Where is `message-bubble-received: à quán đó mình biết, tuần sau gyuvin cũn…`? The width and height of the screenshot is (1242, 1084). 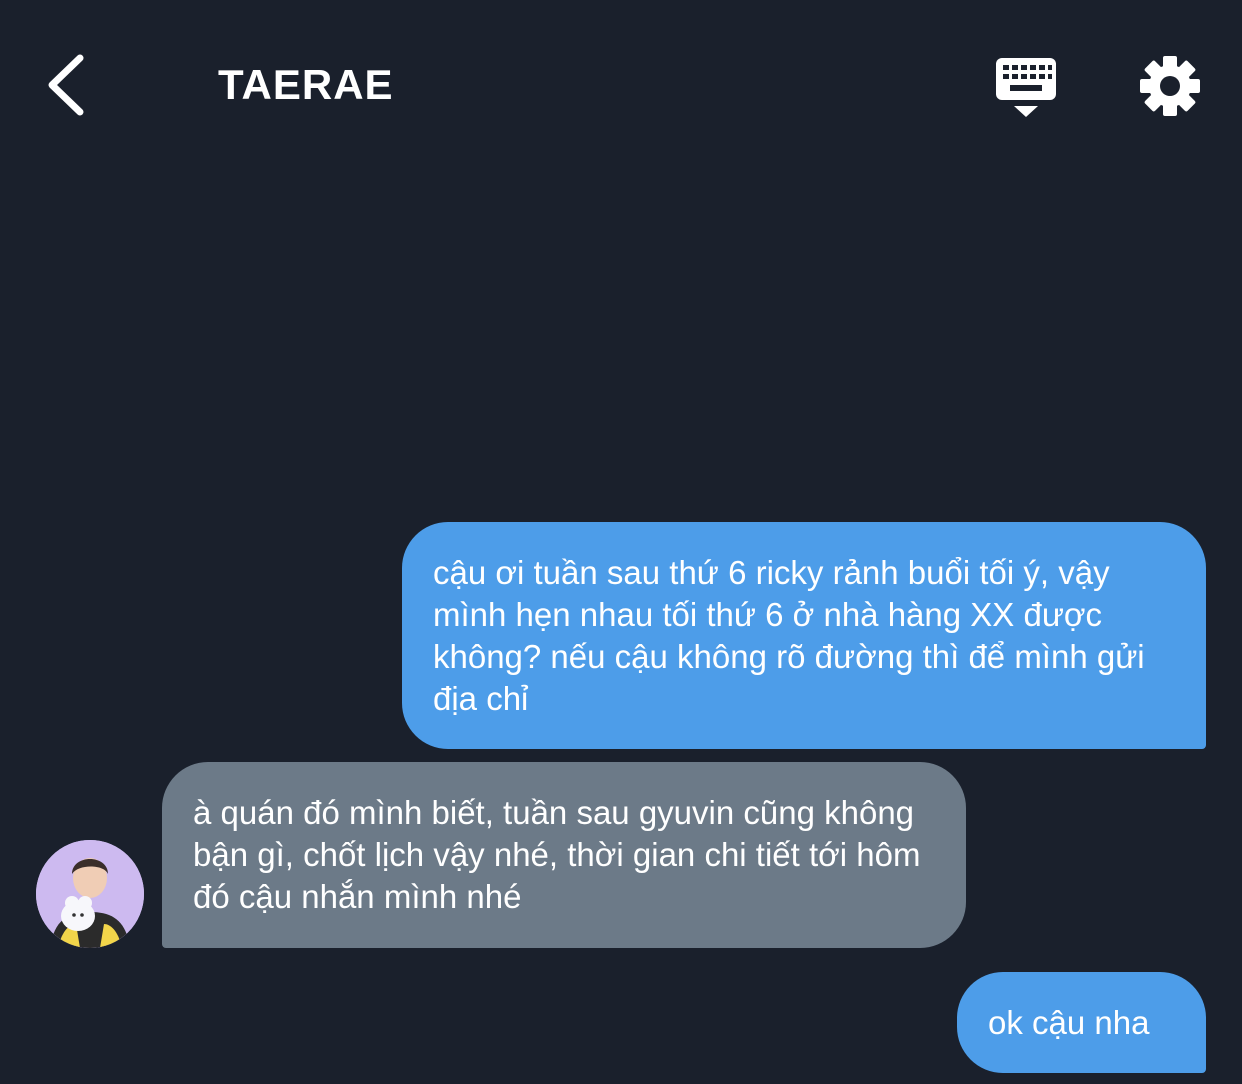
message-bubble-received: à quán đó mình biết, tuần sau gyuvin cũn… is located at coordinates (564, 855).